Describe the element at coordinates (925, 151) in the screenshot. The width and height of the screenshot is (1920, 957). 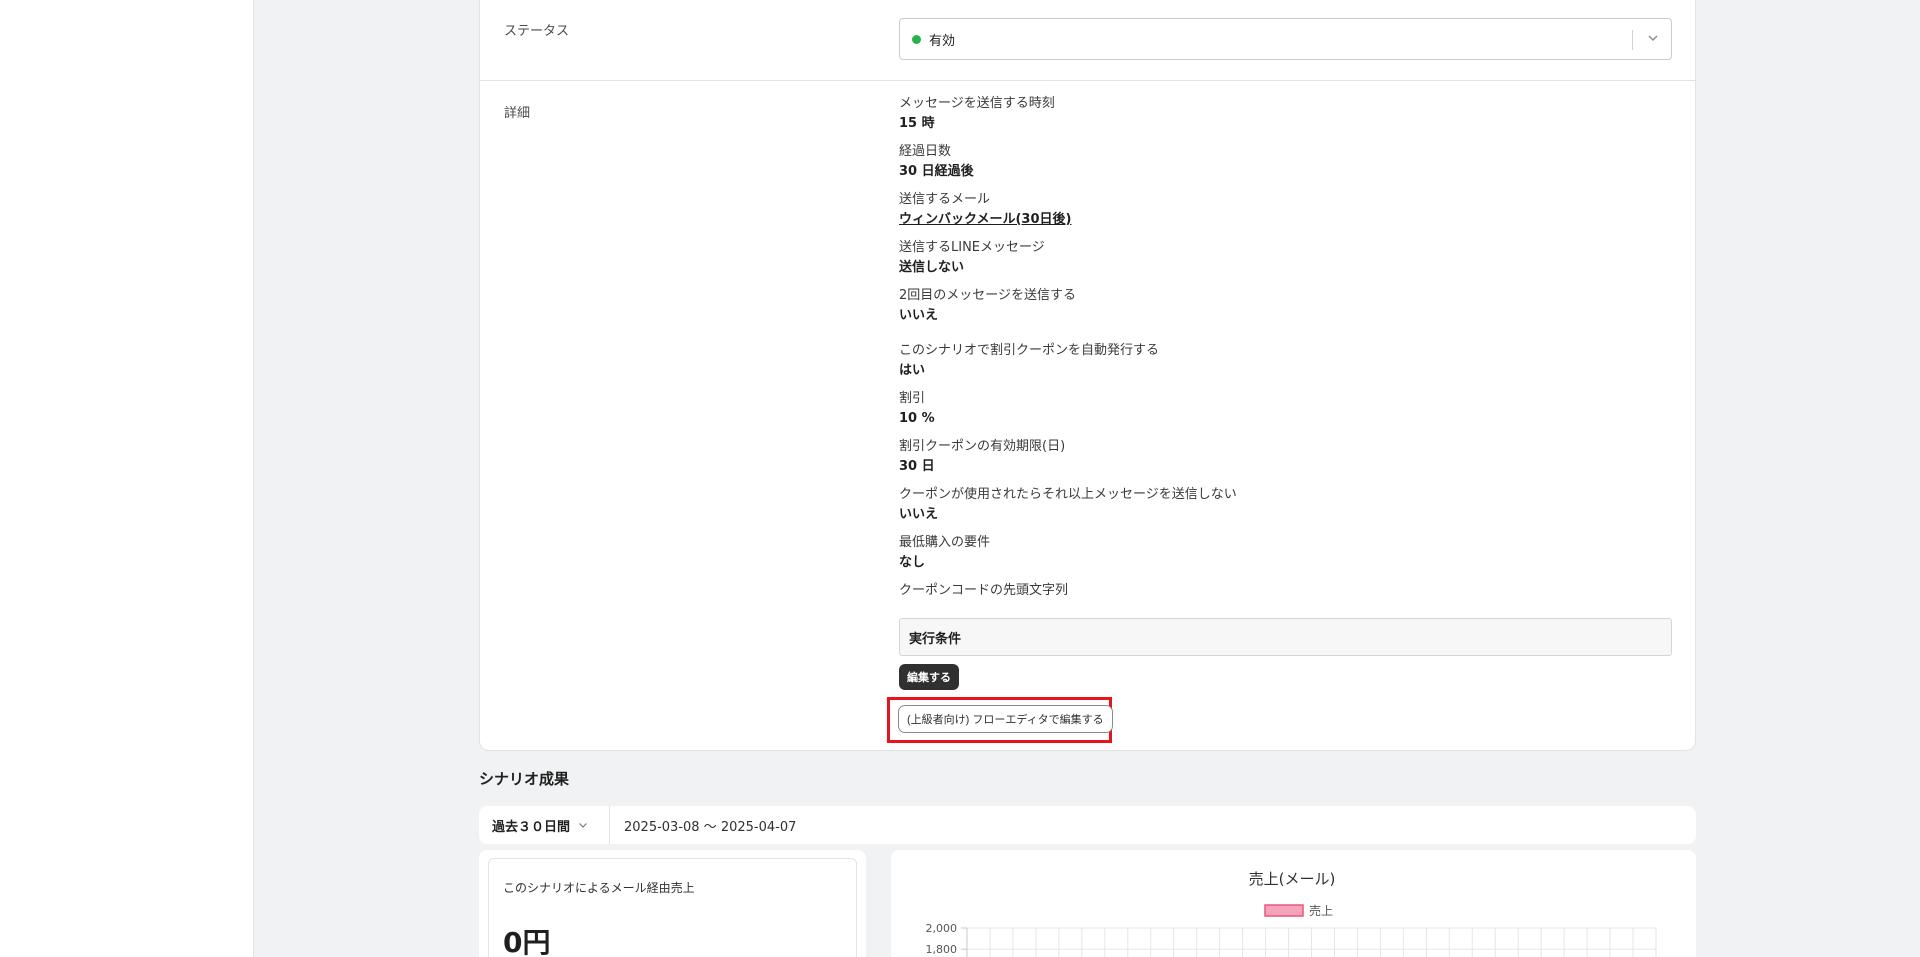
I see `detail-key: 経過日数` at that location.